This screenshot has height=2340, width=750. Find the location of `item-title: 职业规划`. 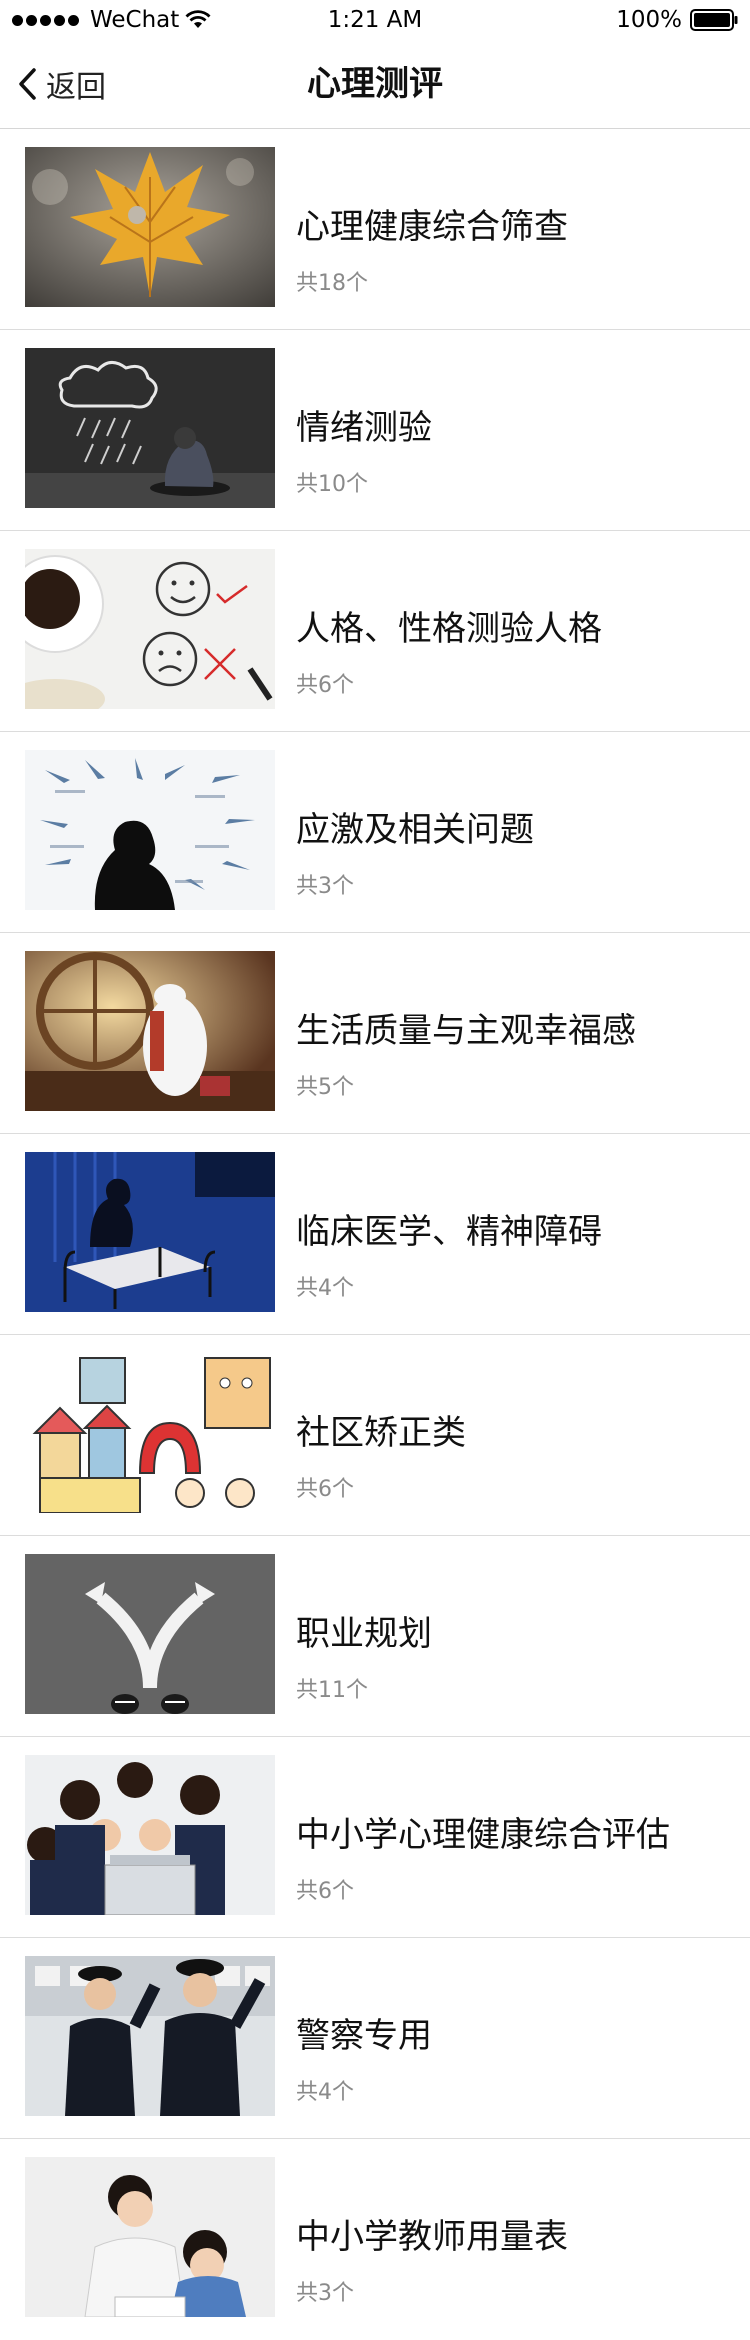

item-title: 职业规划 is located at coordinates (364, 1634).